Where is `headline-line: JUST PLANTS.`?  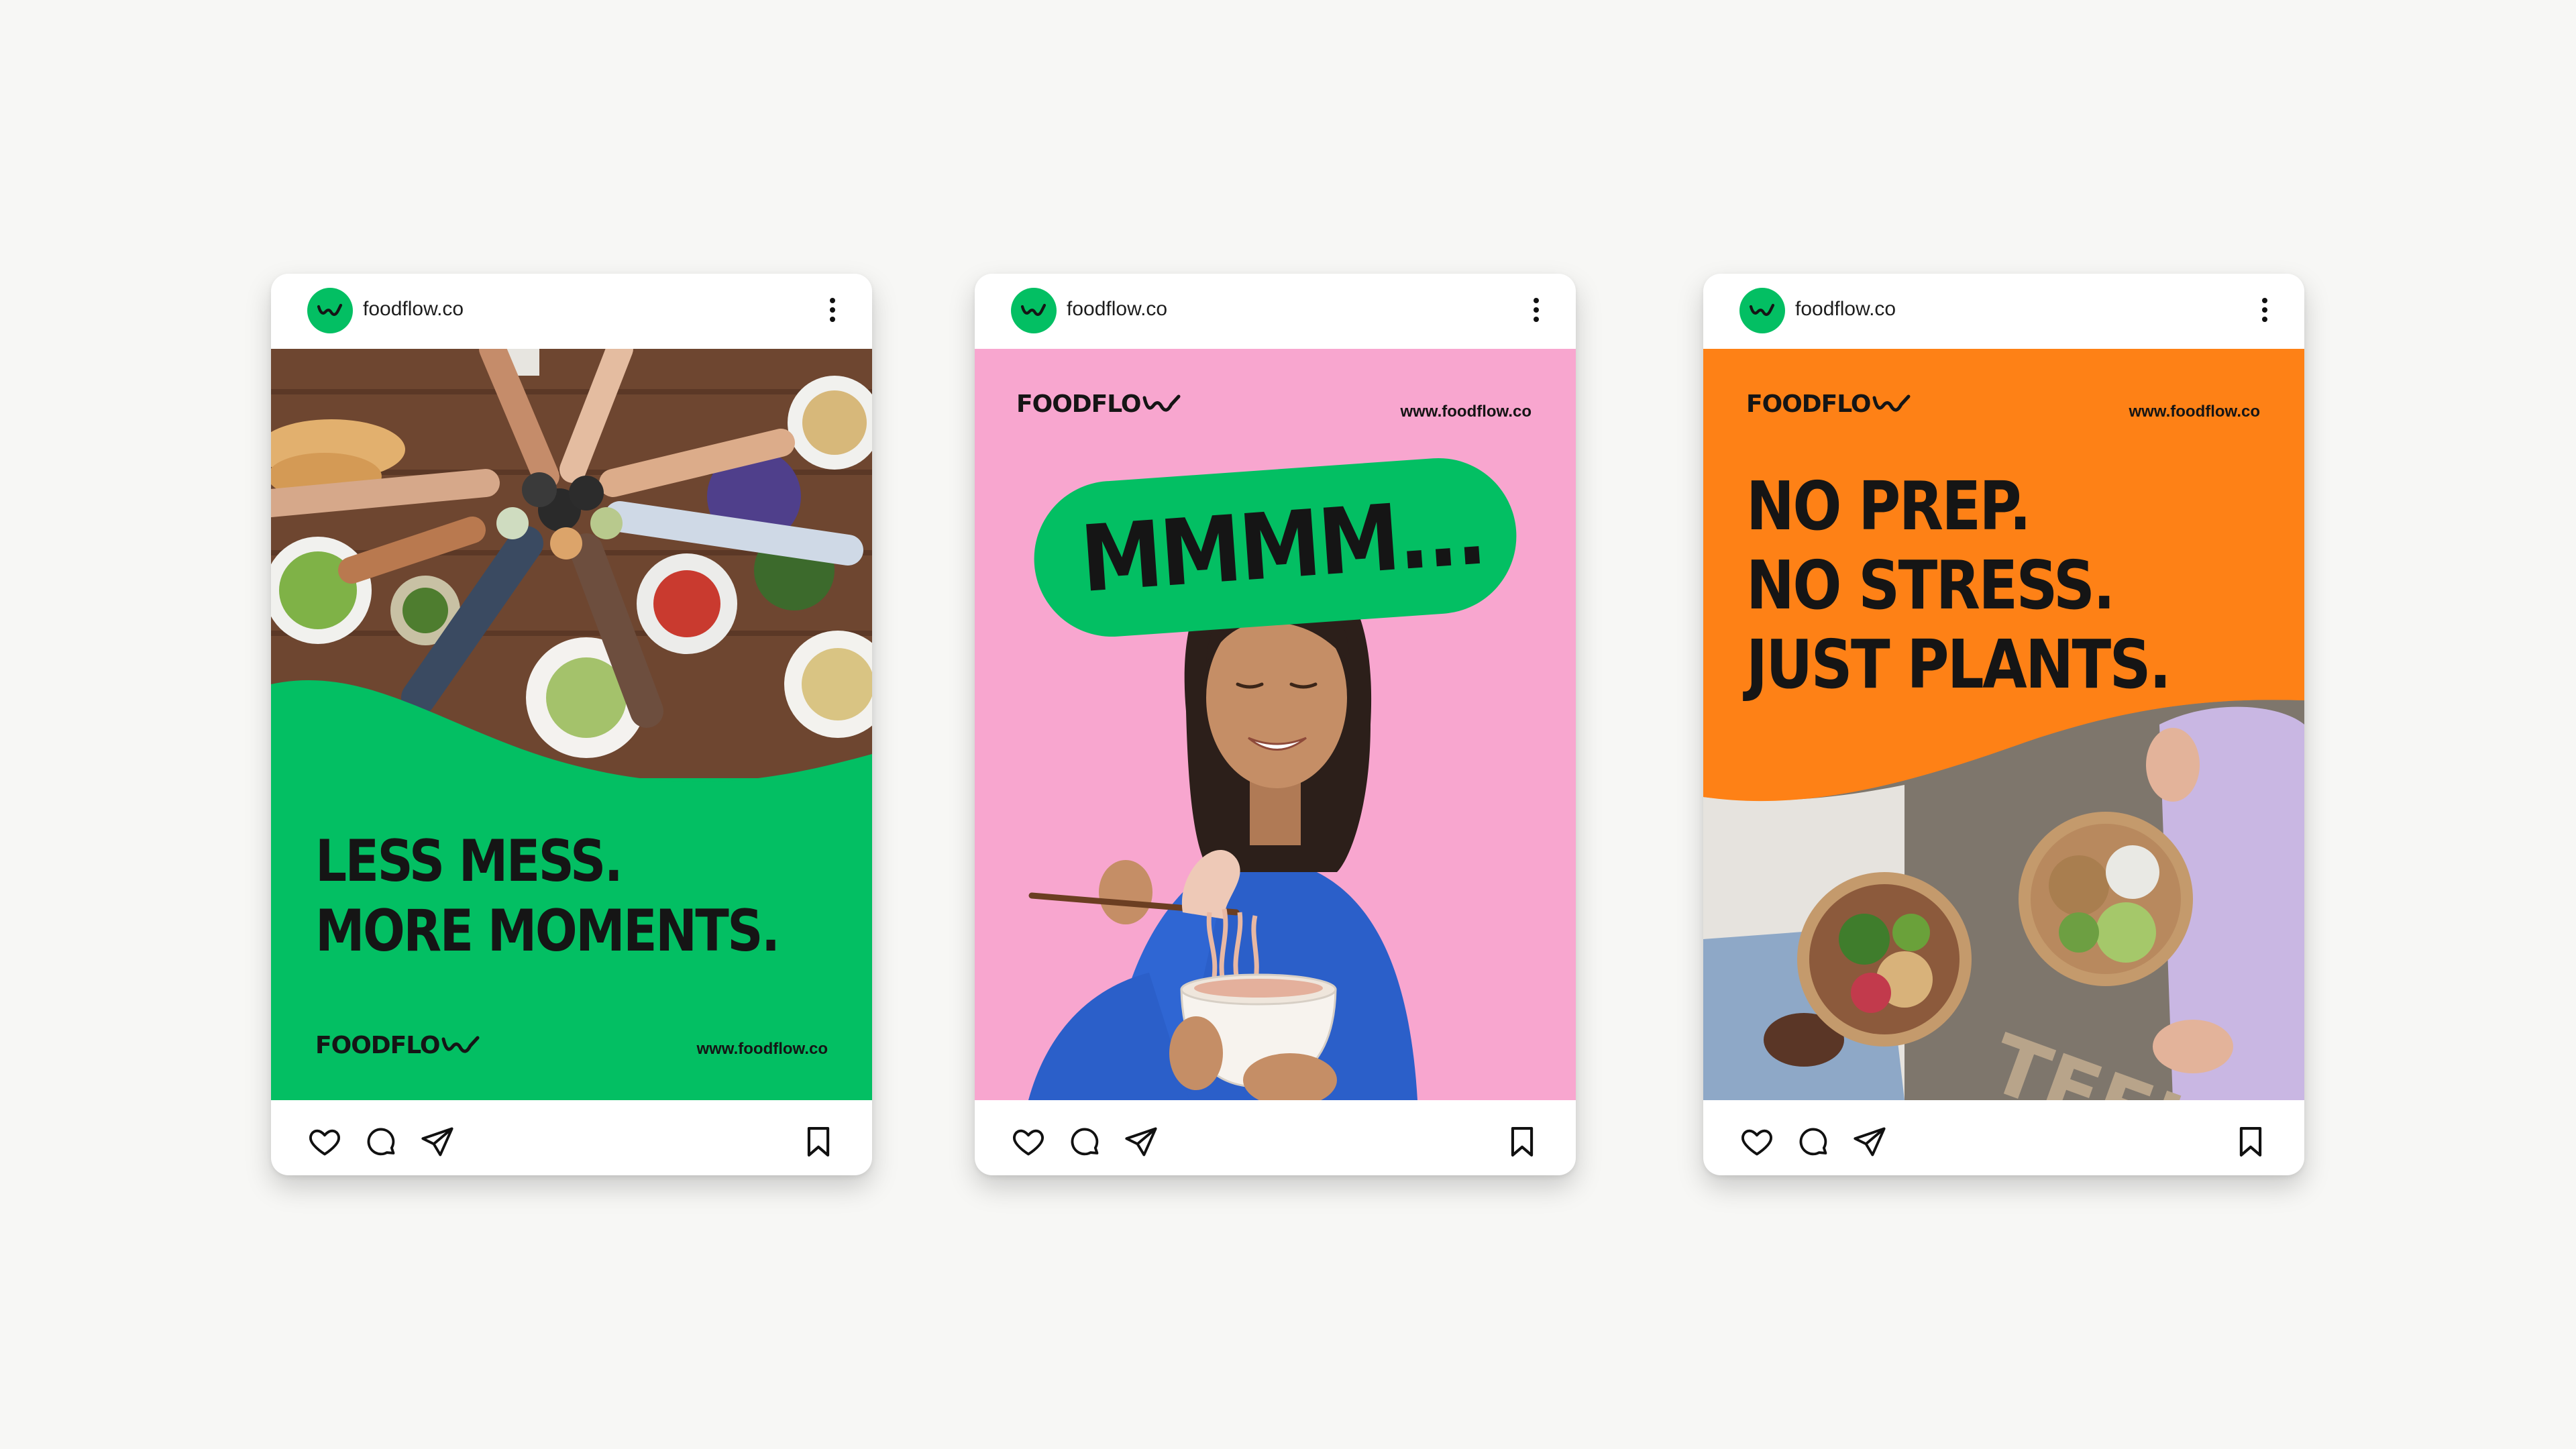
headline-line: JUST PLANTS. is located at coordinates (1958, 664).